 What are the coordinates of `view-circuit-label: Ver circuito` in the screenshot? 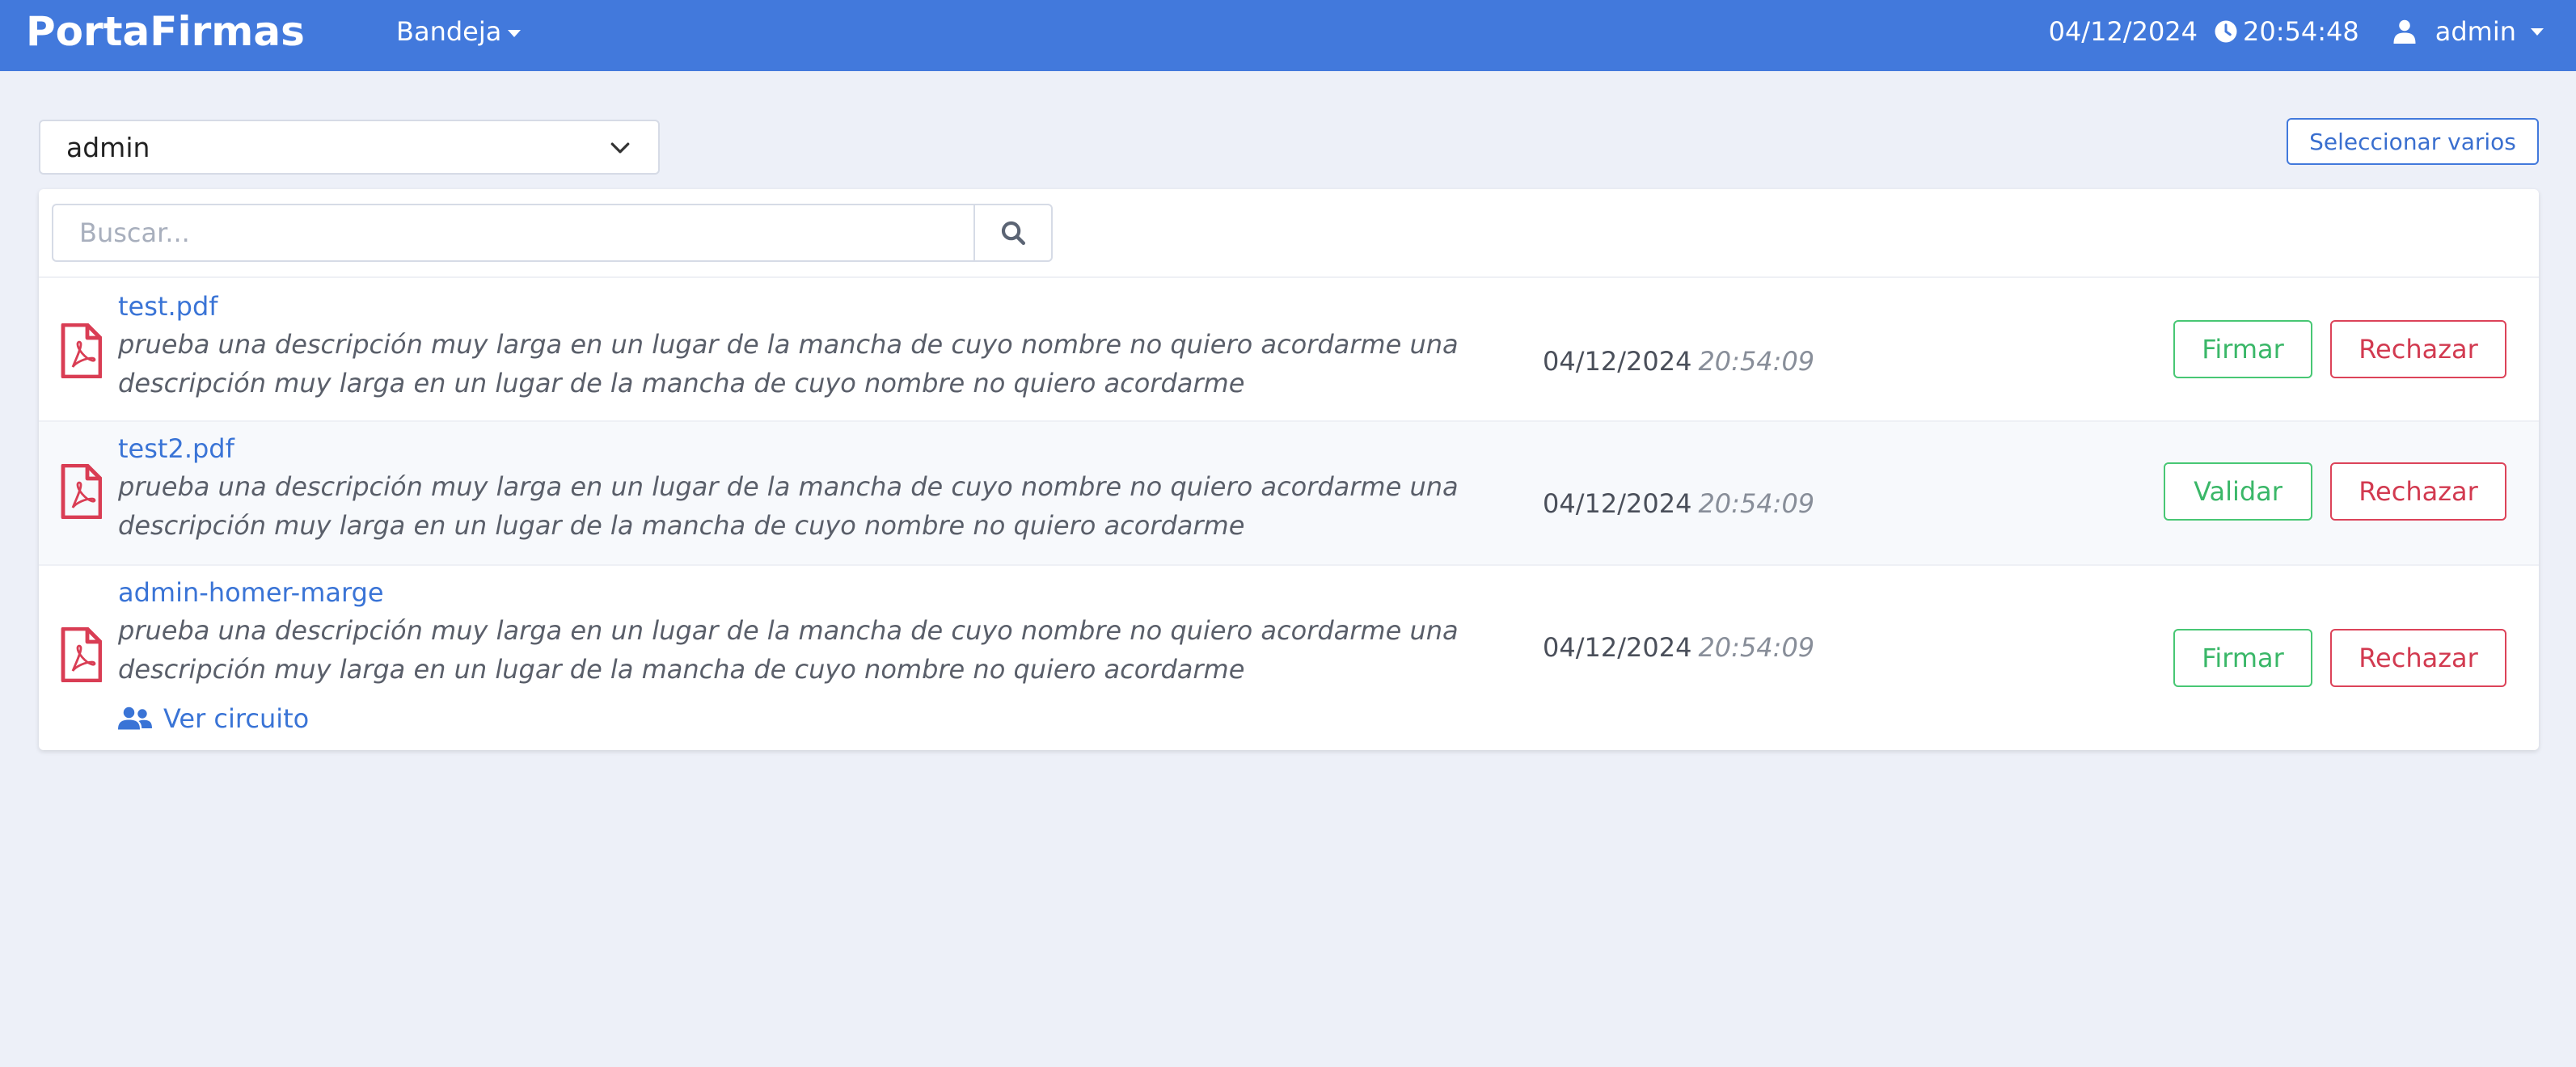 It's located at (236, 719).